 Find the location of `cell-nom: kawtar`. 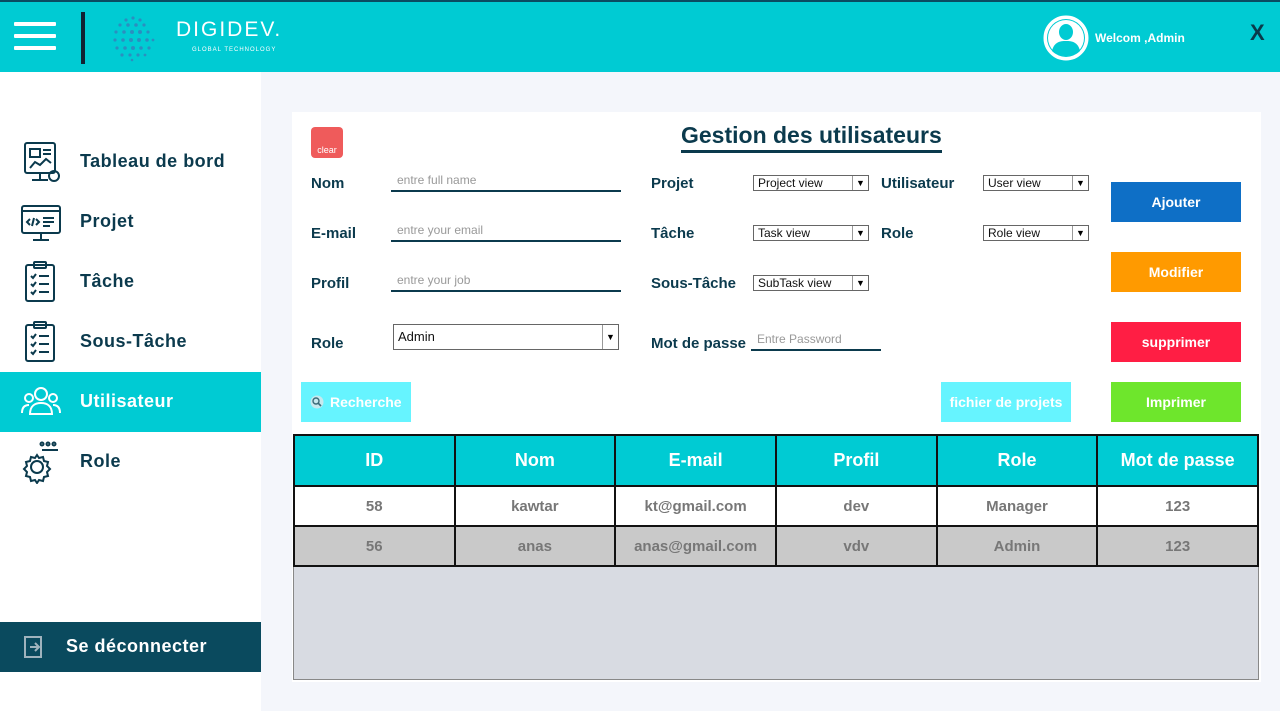

cell-nom: kawtar is located at coordinates (535, 506).